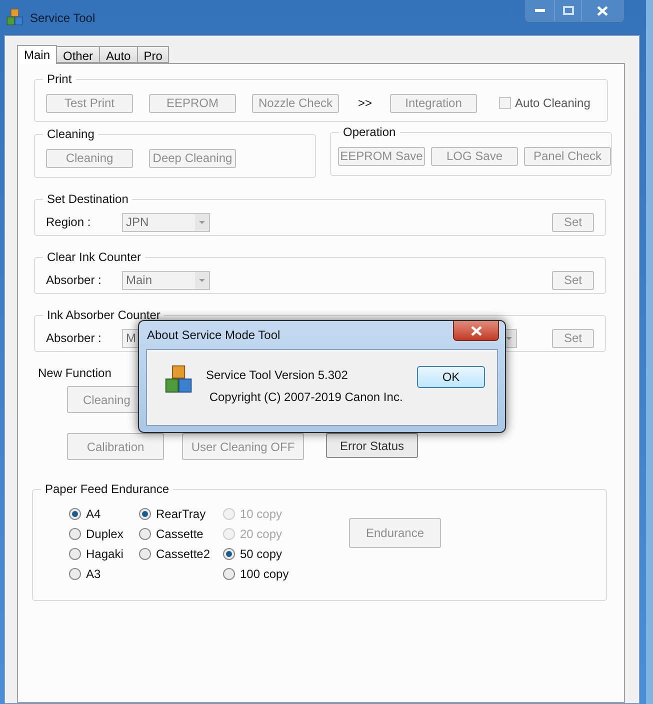 The width and height of the screenshot is (653, 704). Describe the element at coordinates (71, 134) in the screenshot. I see `group-title: Cleaning` at that location.